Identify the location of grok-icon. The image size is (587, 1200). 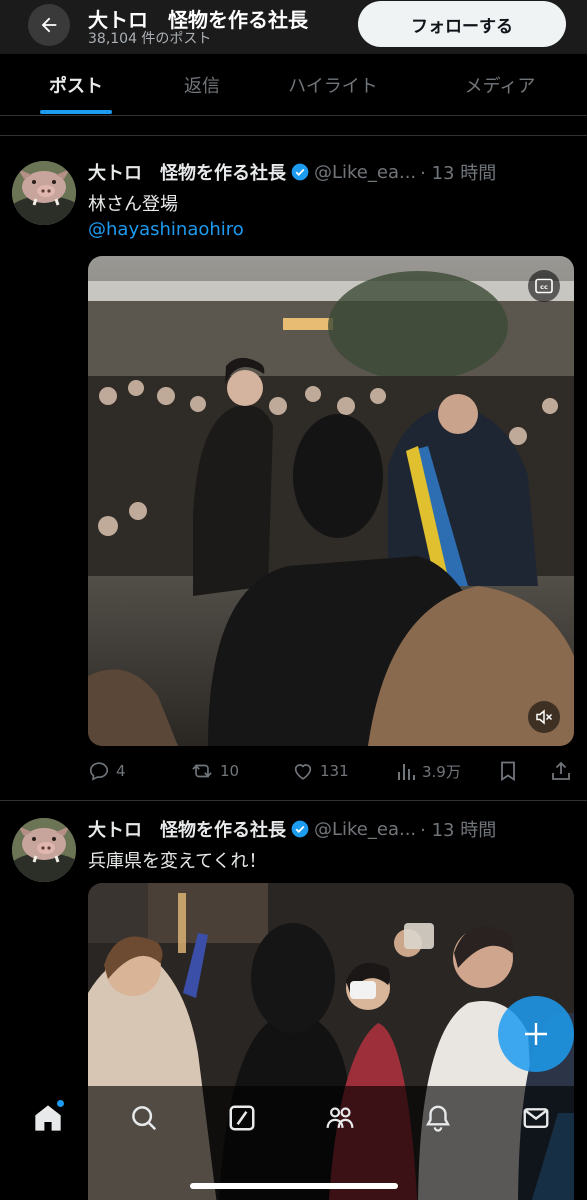
(242, 1118).